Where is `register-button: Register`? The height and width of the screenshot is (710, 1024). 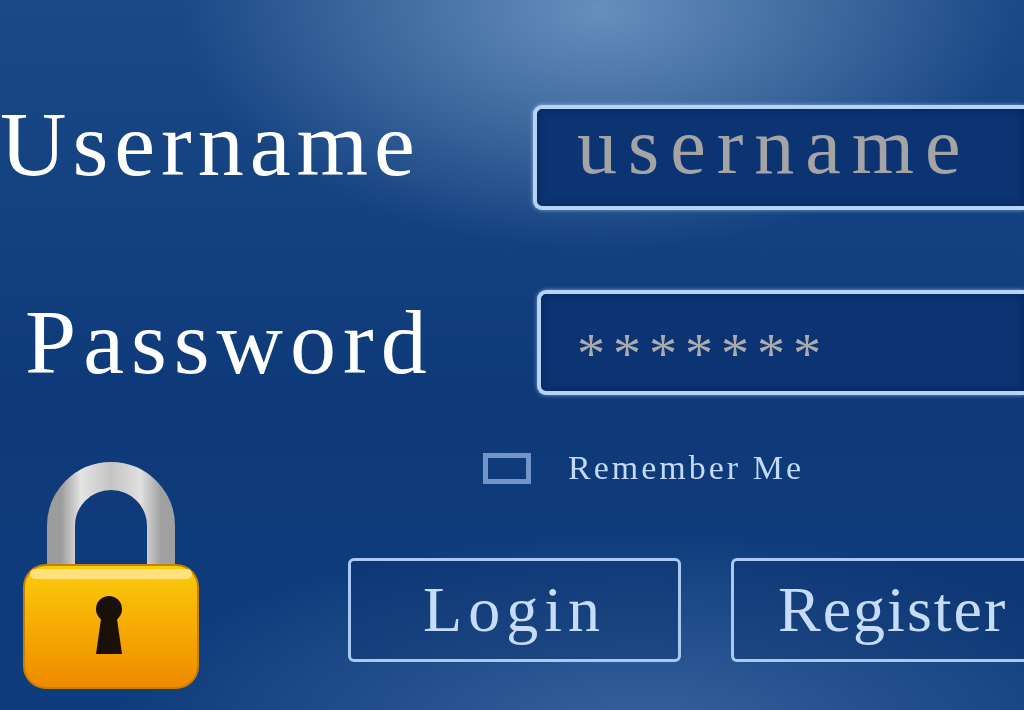 register-button: Register is located at coordinates (877, 610).